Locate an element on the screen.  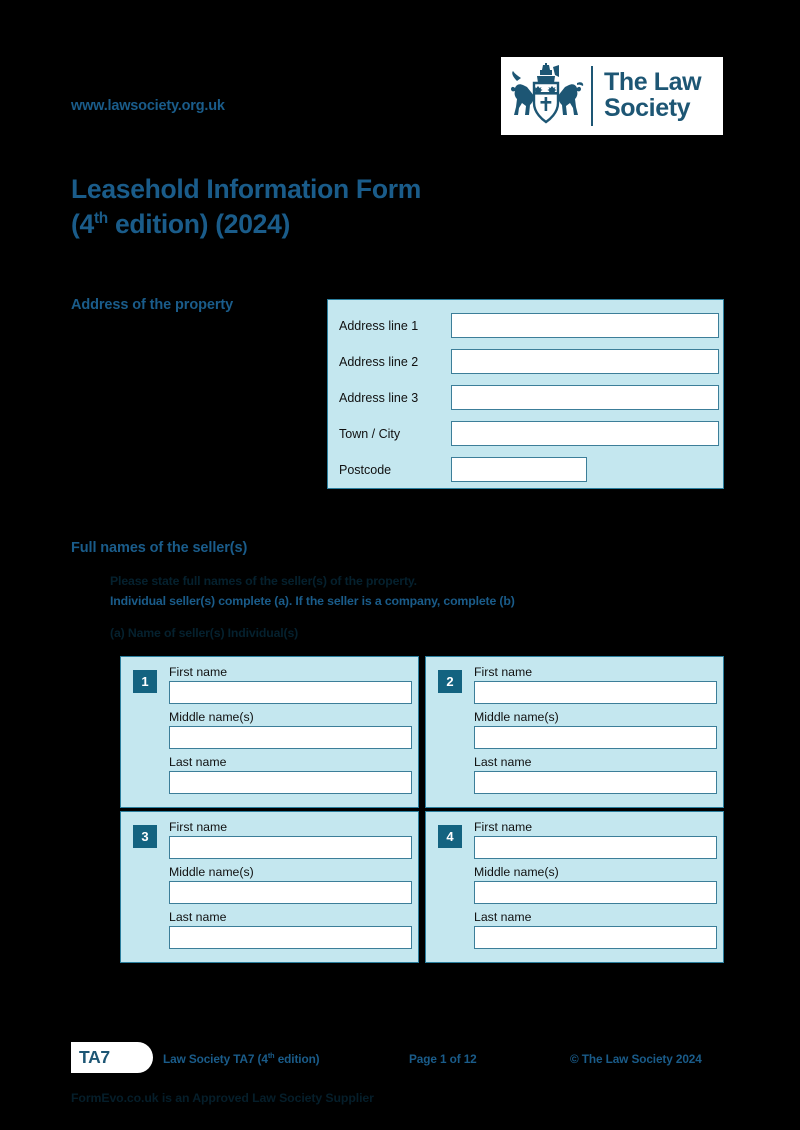
postcode-label: Postcode is located at coordinates (365, 469).